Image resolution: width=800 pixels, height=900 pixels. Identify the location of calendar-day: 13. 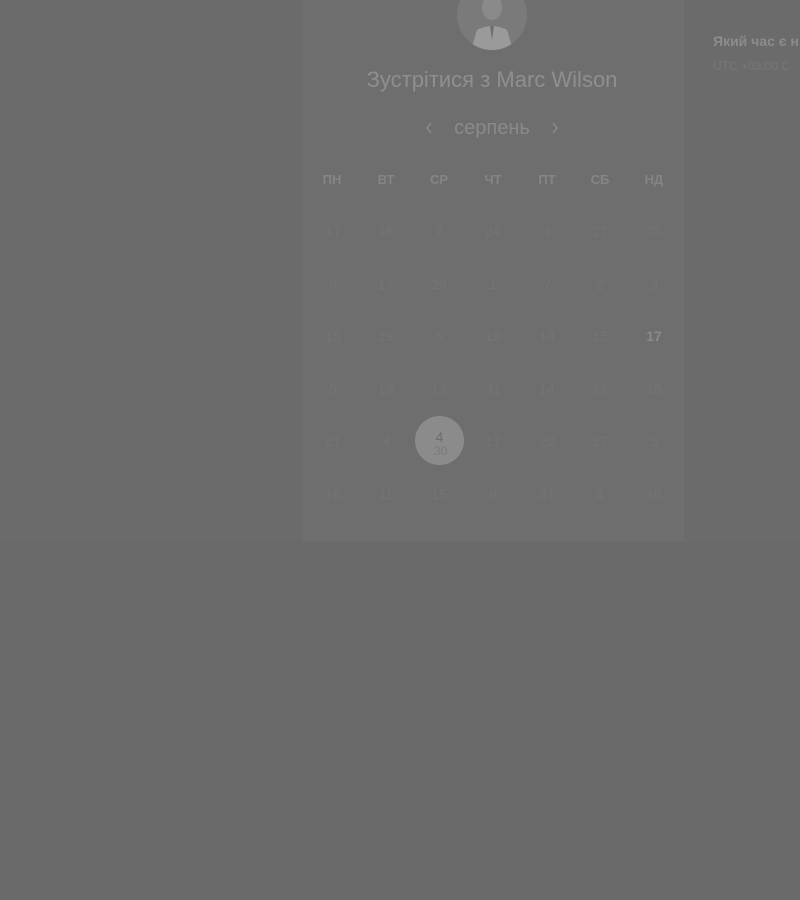
(439, 389).